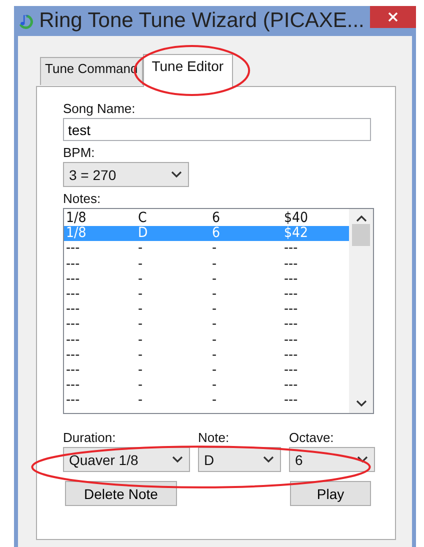 The image size is (424, 547). What do you see at coordinates (99, 108) in the screenshot?
I see `field-label: Song Name:` at bounding box center [99, 108].